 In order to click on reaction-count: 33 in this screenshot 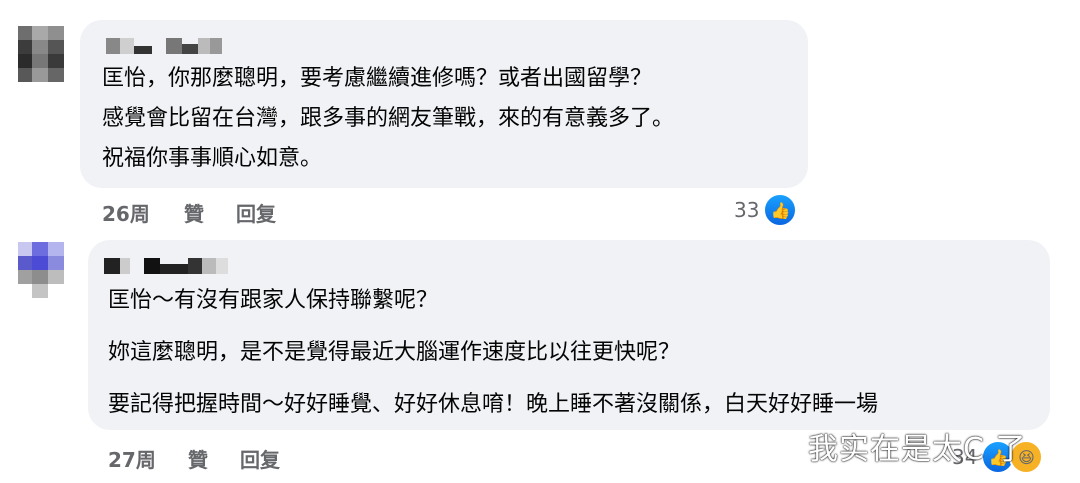, I will do `click(747, 210)`.